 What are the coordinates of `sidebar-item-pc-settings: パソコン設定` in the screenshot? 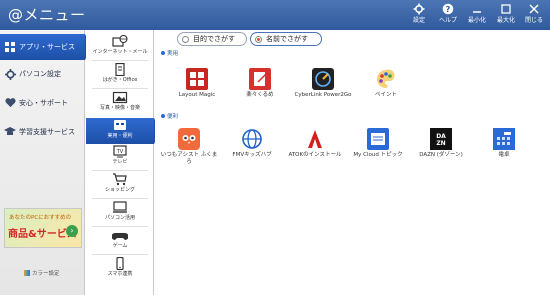 It's located at (42, 74).